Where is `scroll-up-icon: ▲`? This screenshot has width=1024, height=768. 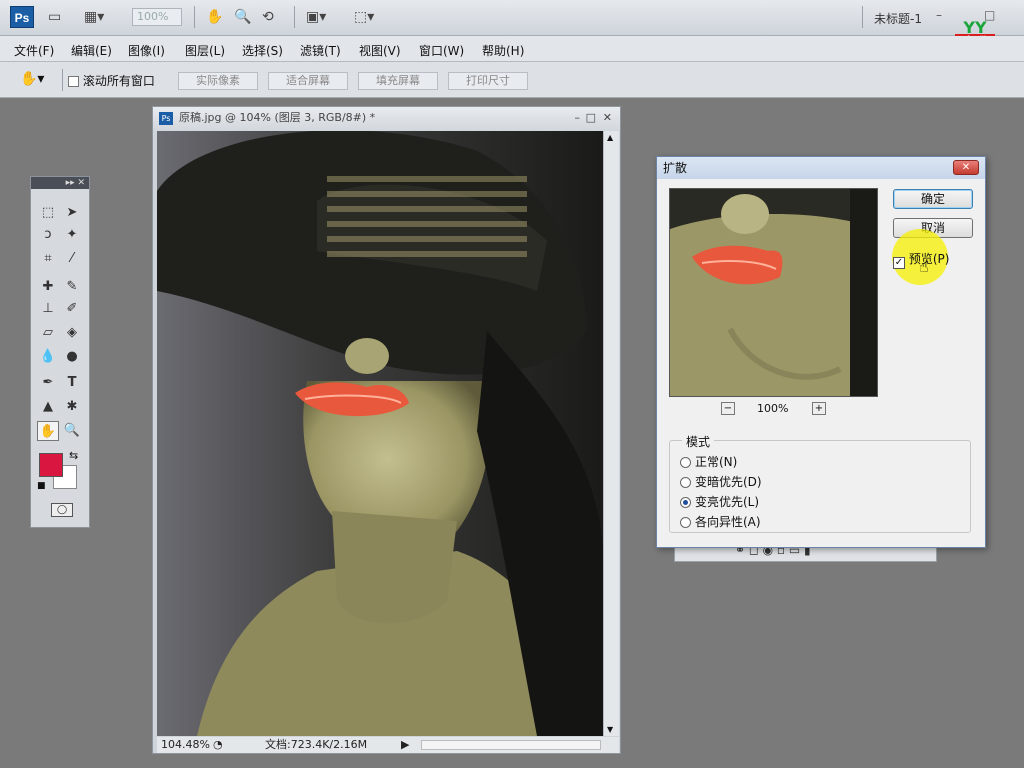 scroll-up-icon: ▲ is located at coordinates (610, 137).